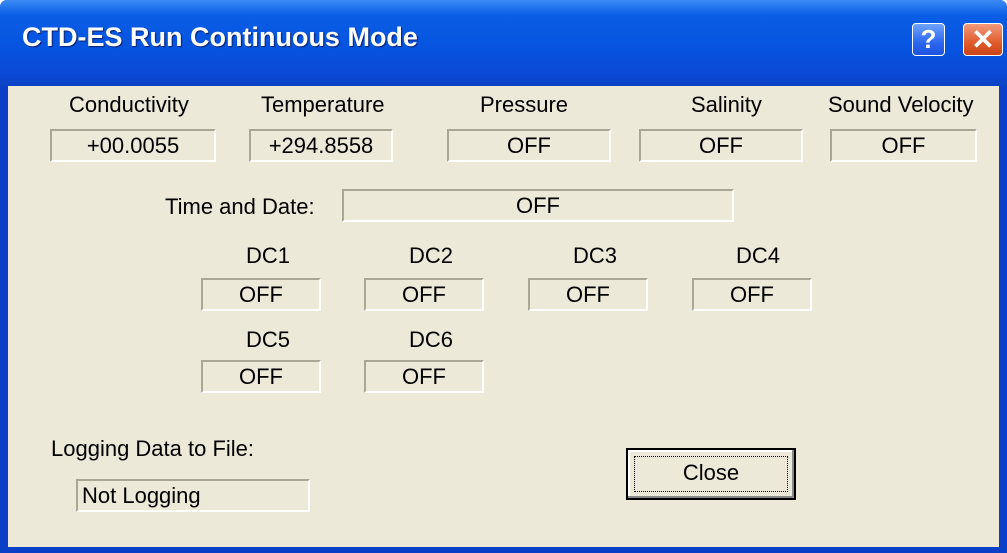  Describe the element at coordinates (261, 294) in the screenshot. I see `dc1-field: OFF` at that location.